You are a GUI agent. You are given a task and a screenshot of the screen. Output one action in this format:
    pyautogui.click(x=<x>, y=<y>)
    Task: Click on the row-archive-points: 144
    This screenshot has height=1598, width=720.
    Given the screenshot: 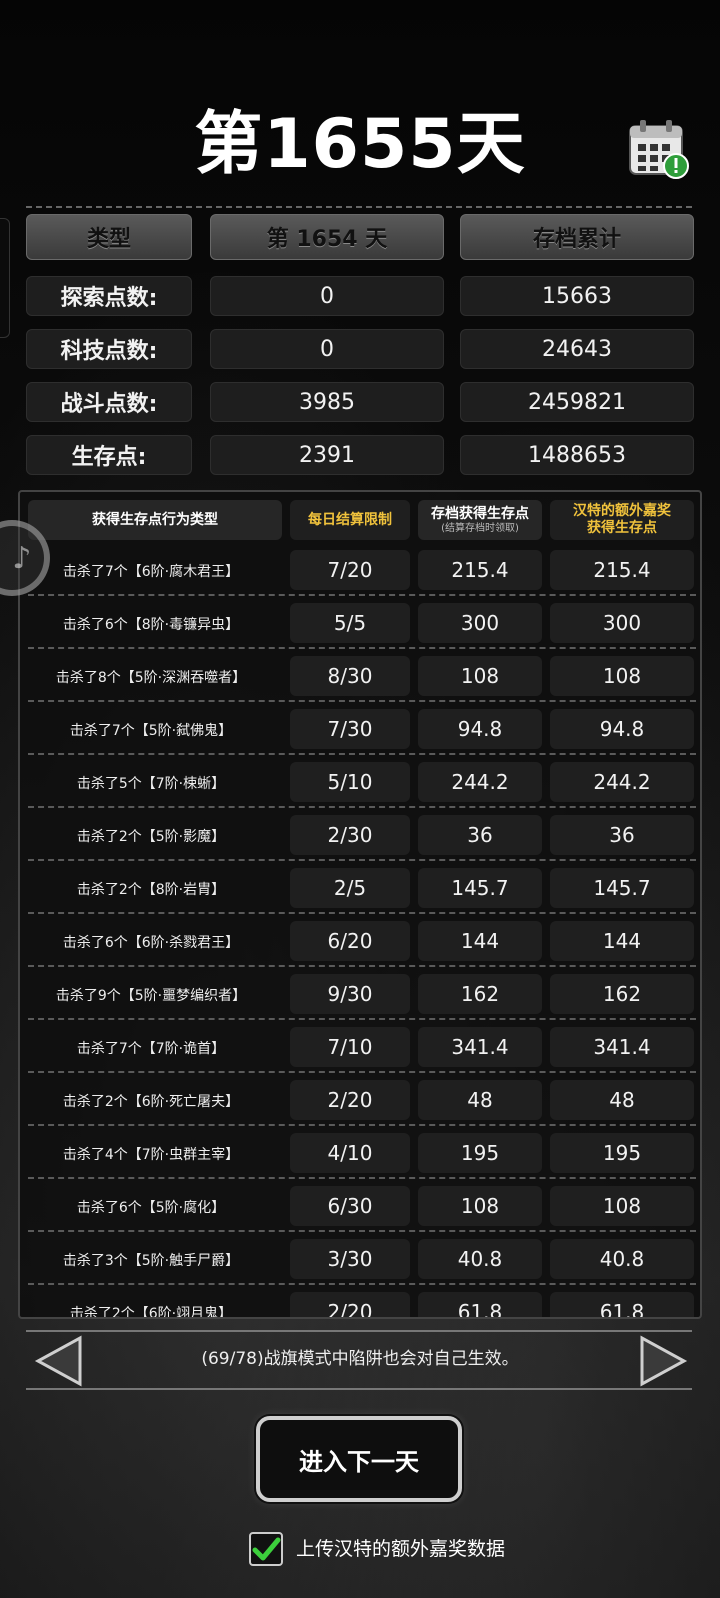 What is the action you would take?
    pyautogui.click(x=480, y=941)
    